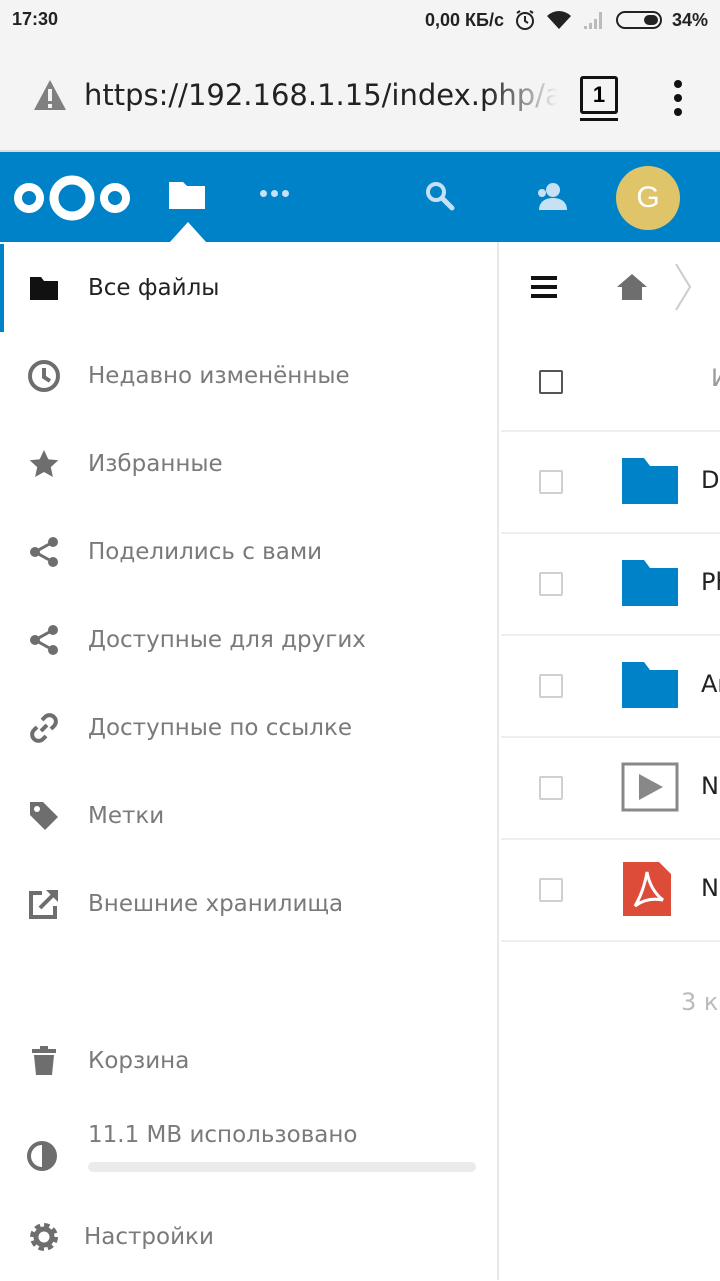 The image size is (720, 1281). What do you see at coordinates (248, 464) in the screenshot?
I see `sidebar-item-favorites: Избранные` at bounding box center [248, 464].